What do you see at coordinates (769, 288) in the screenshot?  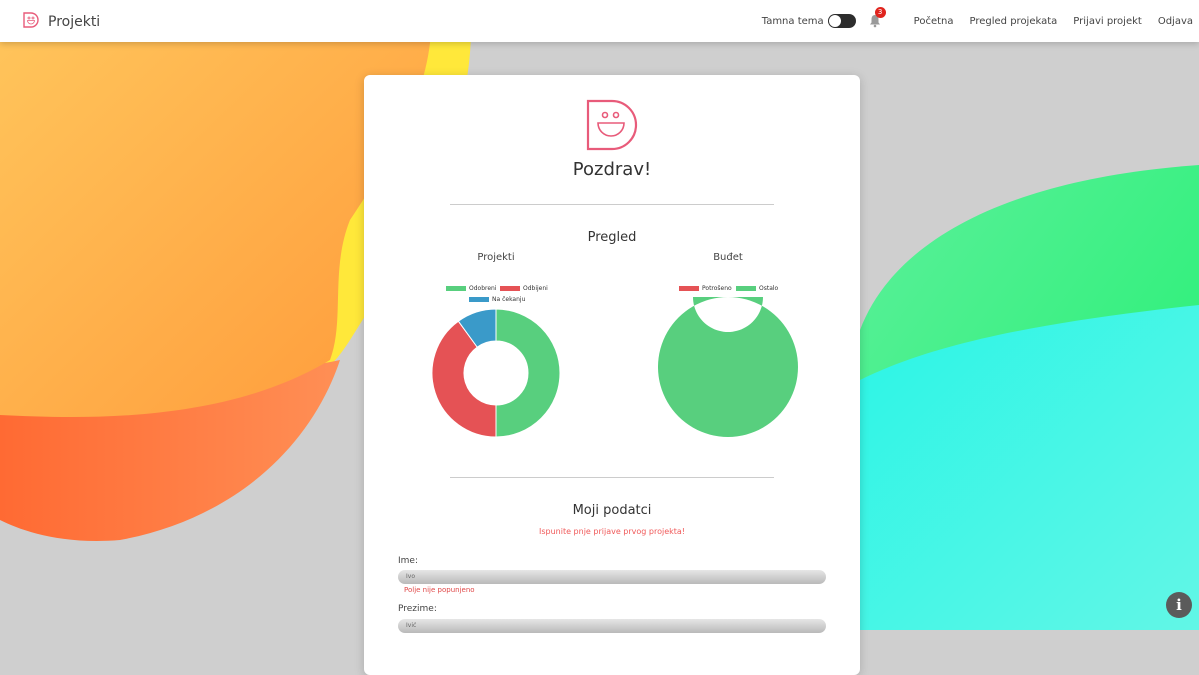 I see `legend-label: Ostalo` at bounding box center [769, 288].